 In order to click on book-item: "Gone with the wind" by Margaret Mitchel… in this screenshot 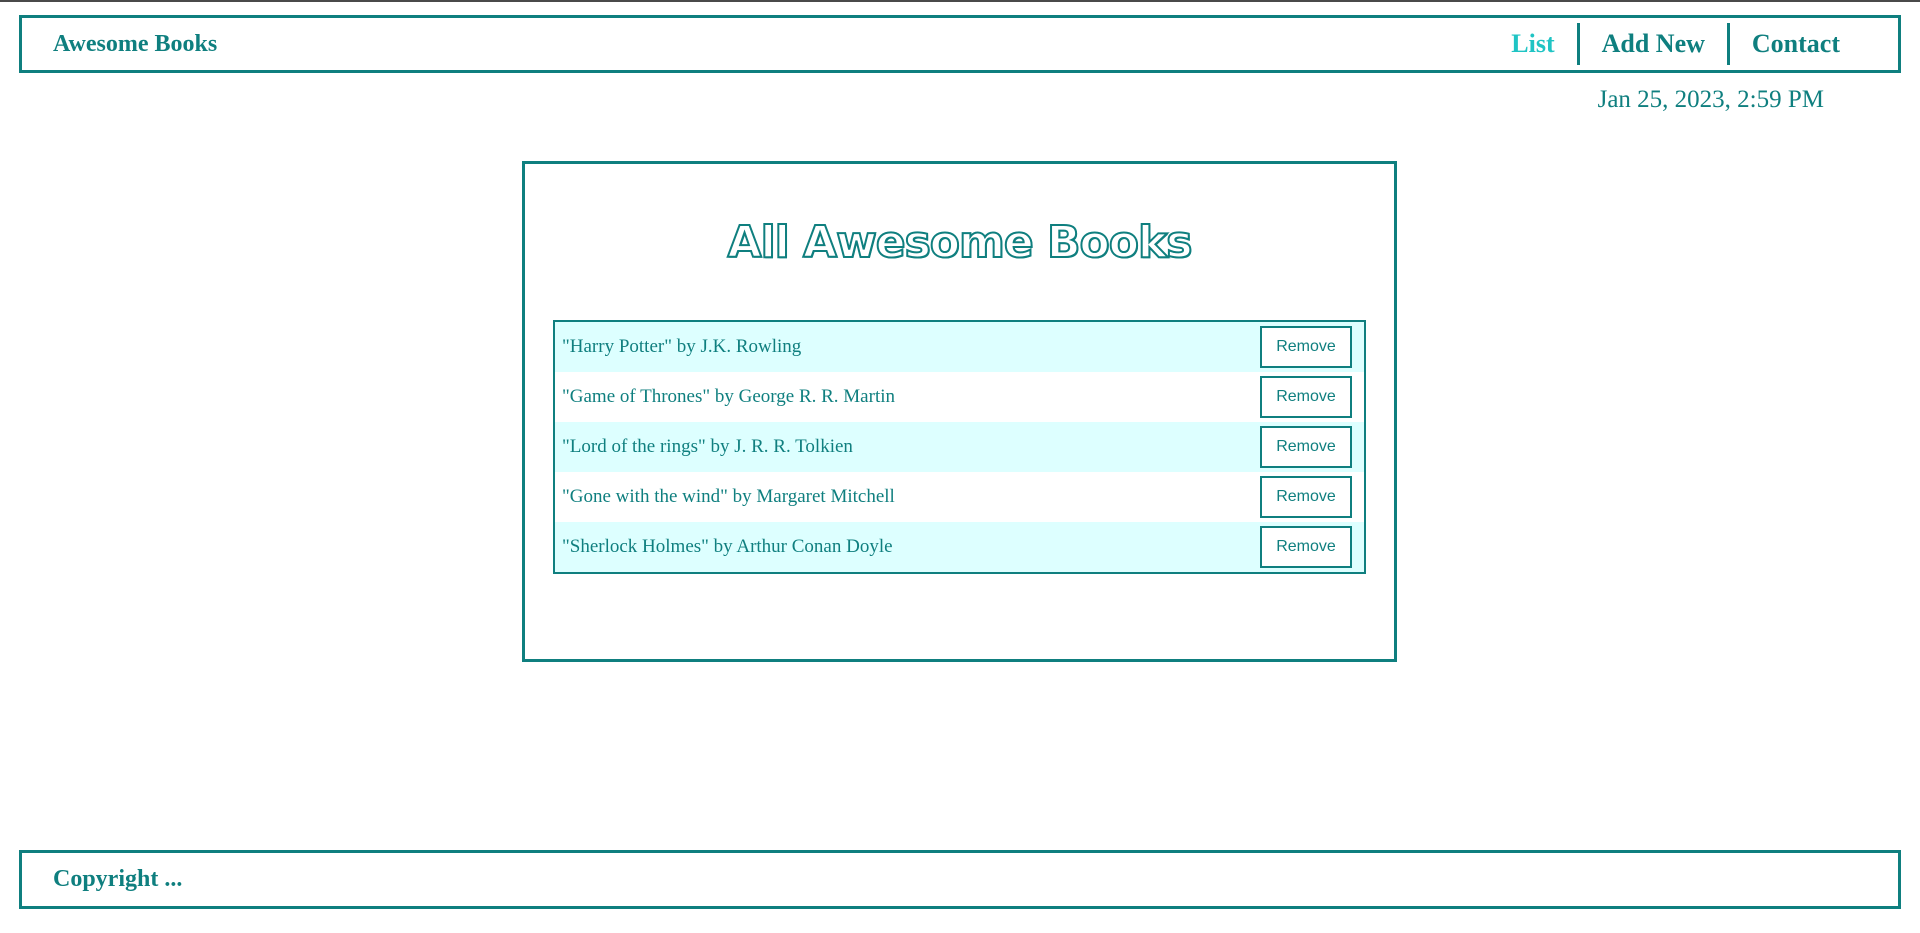, I will do `click(959, 497)`.